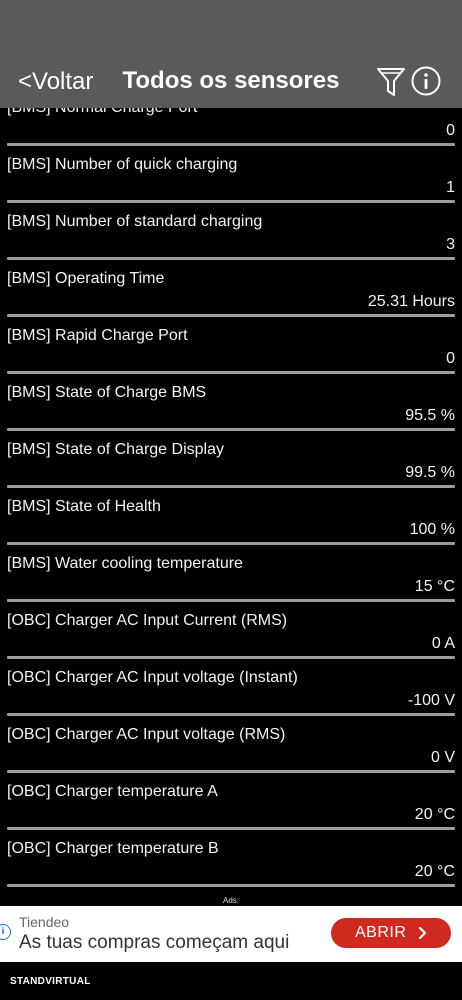 The height and width of the screenshot is (1000, 462). What do you see at coordinates (450, 244) in the screenshot?
I see `sensor-value: 3` at bounding box center [450, 244].